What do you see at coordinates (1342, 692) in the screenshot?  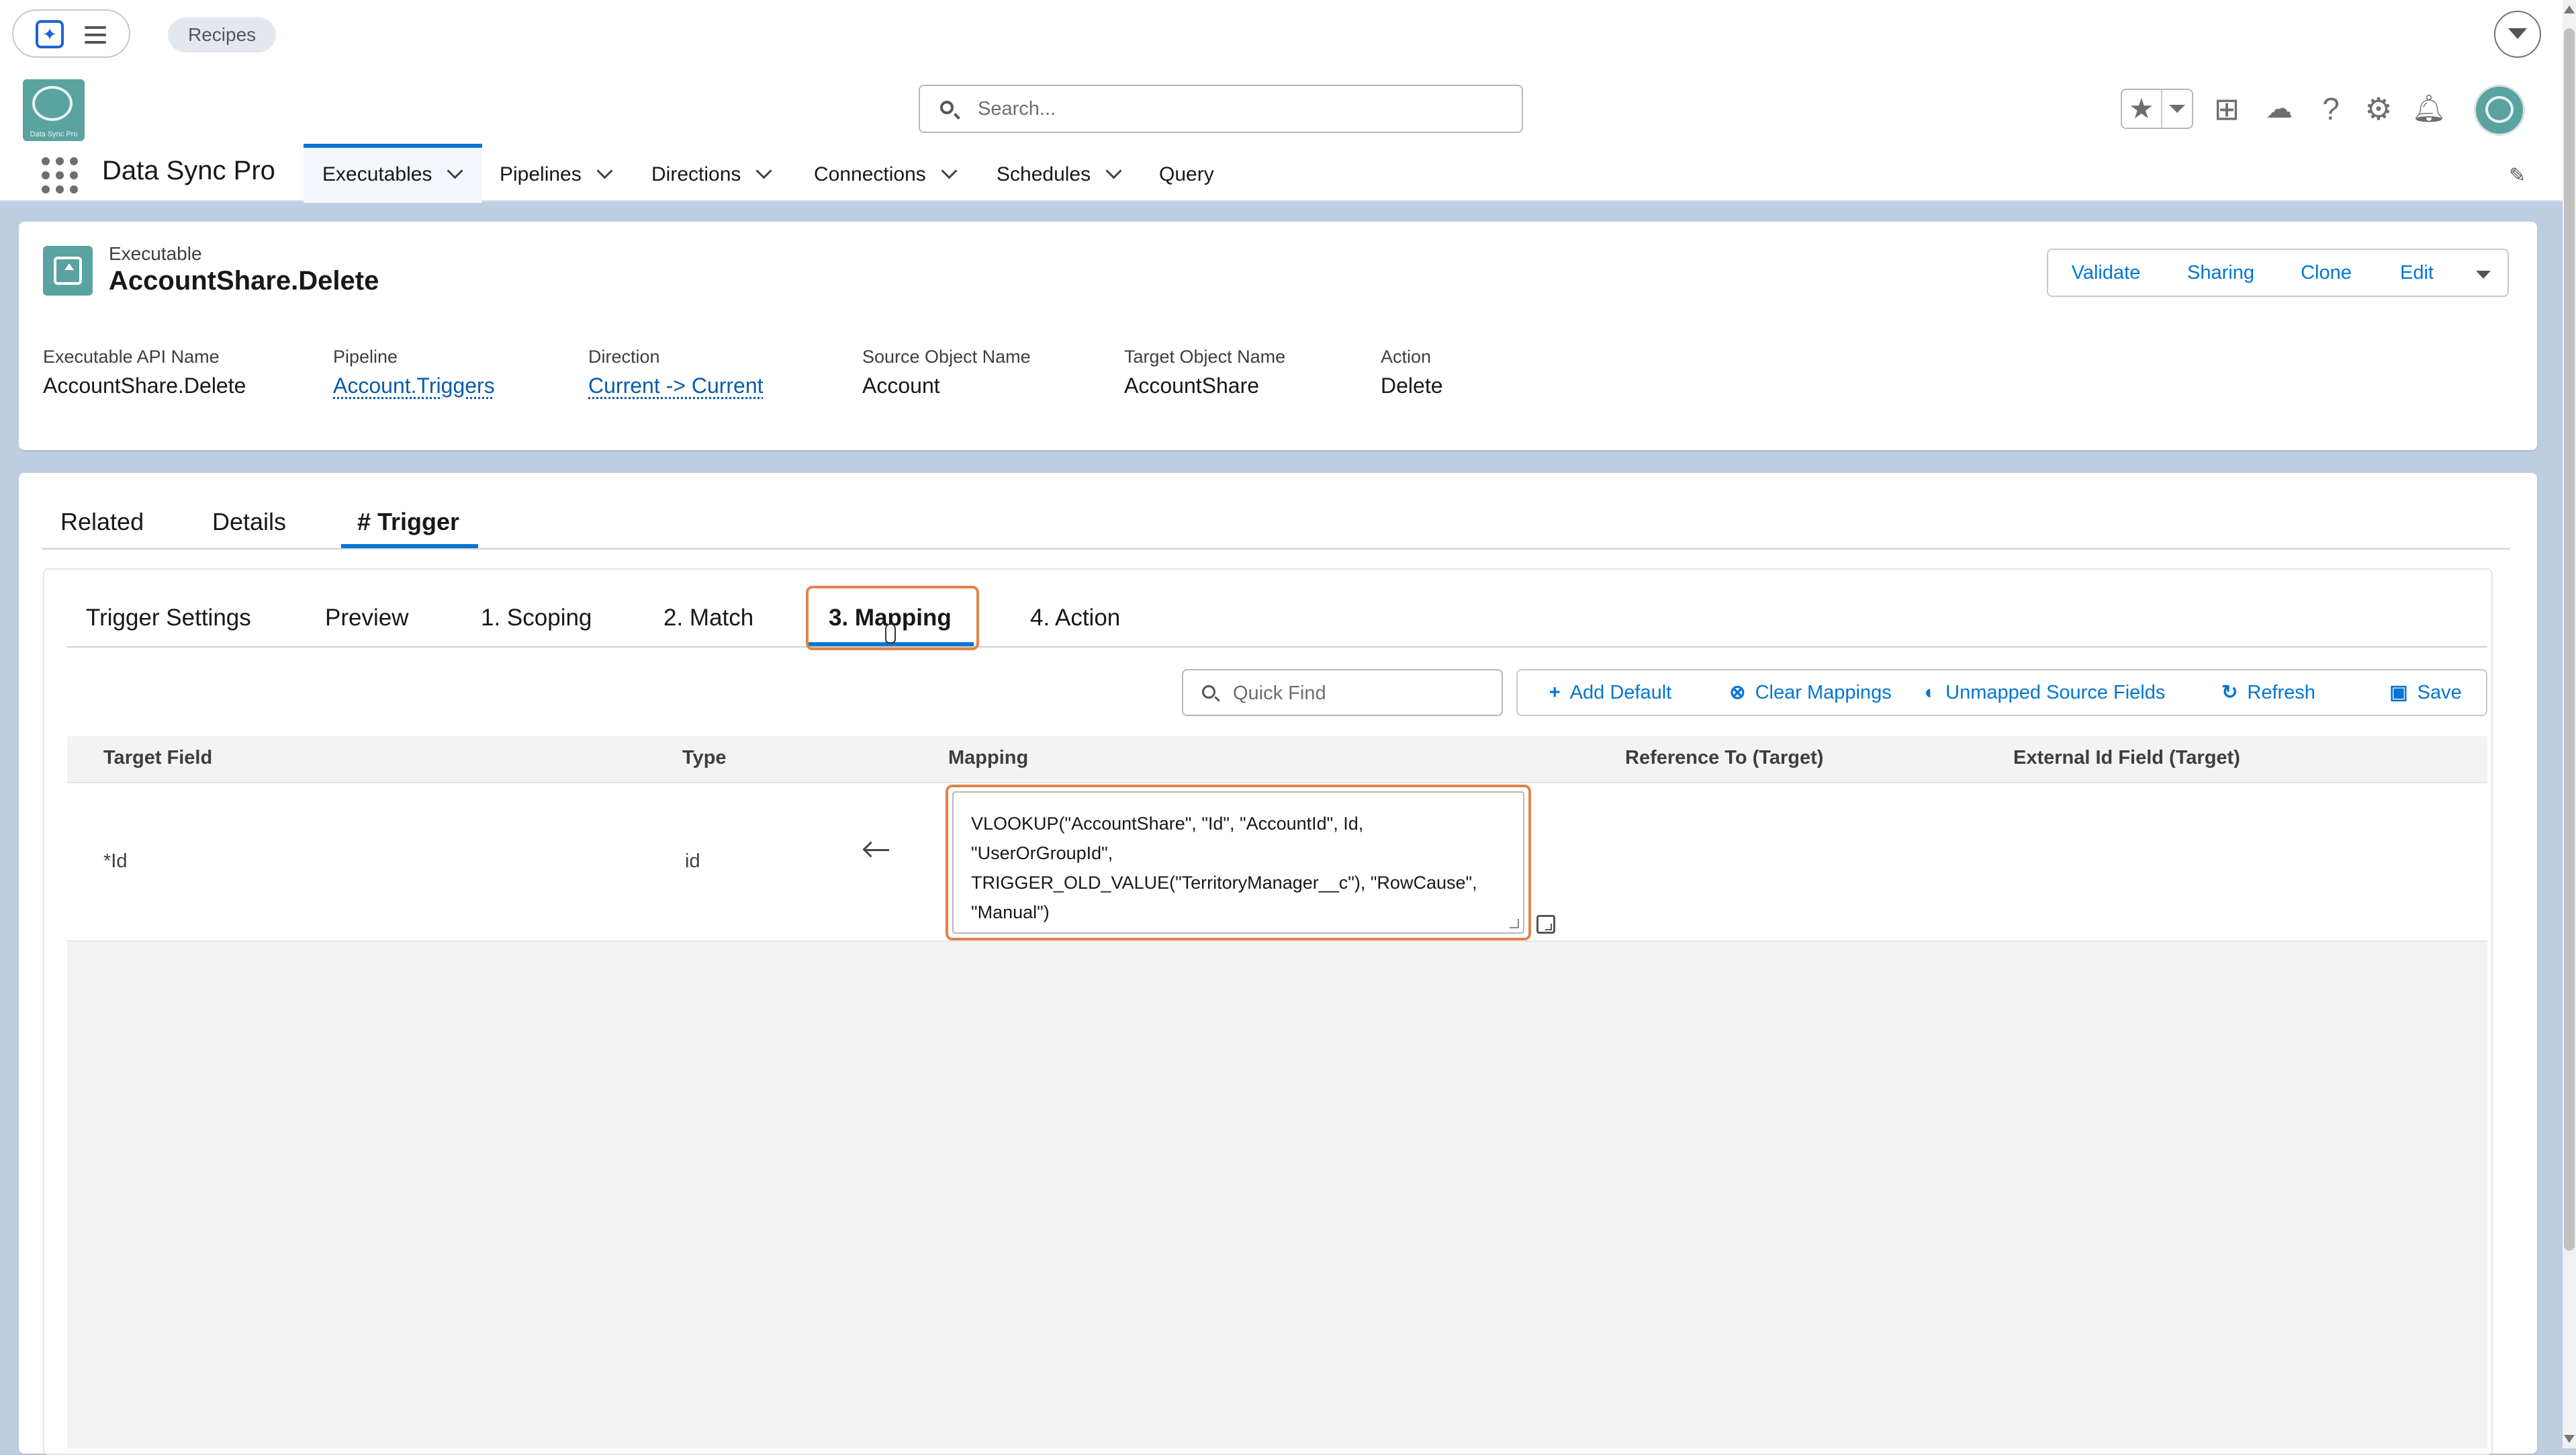 I see `quick-find-input: Quick Find` at bounding box center [1342, 692].